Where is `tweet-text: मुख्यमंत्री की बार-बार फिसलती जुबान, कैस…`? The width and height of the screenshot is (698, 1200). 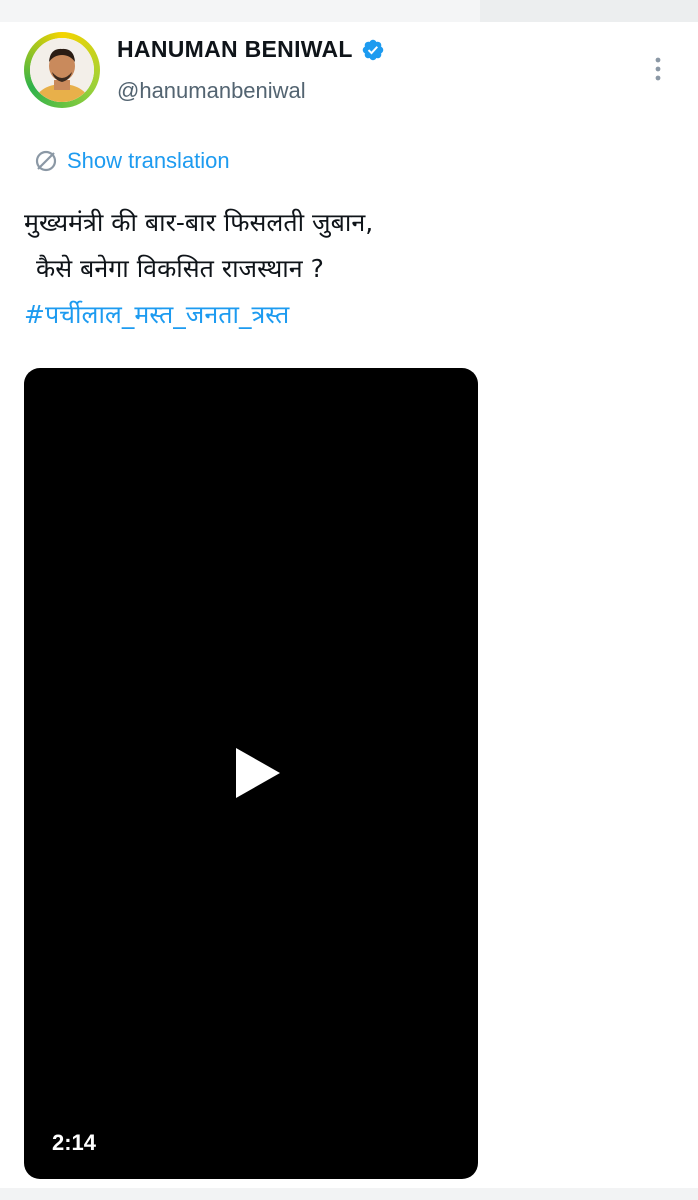 tweet-text: मुख्यमंत्री की बार-बार फिसलती जुबान, कैस… is located at coordinates (344, 269).